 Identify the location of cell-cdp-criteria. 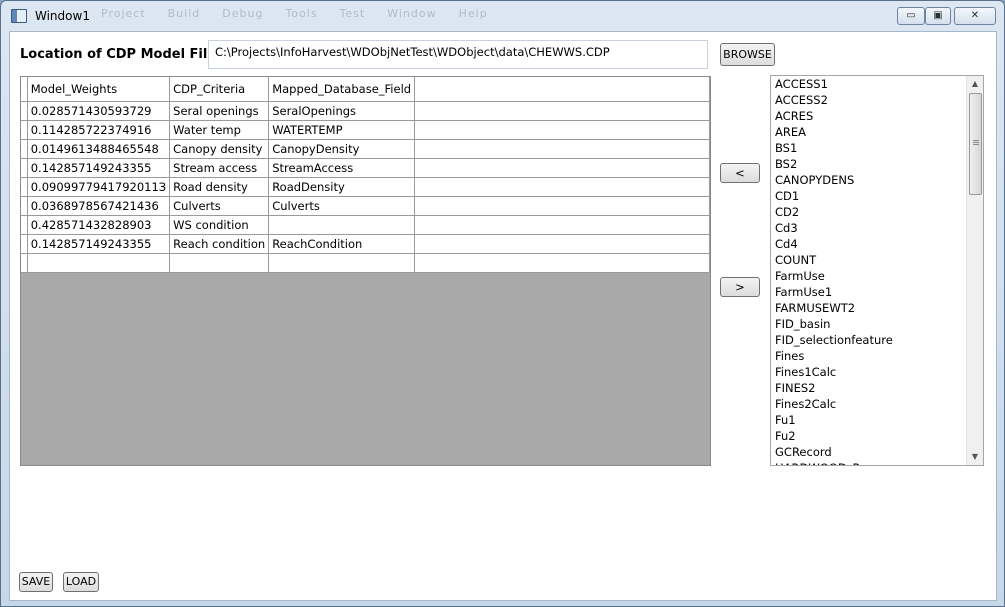
(219, 263).